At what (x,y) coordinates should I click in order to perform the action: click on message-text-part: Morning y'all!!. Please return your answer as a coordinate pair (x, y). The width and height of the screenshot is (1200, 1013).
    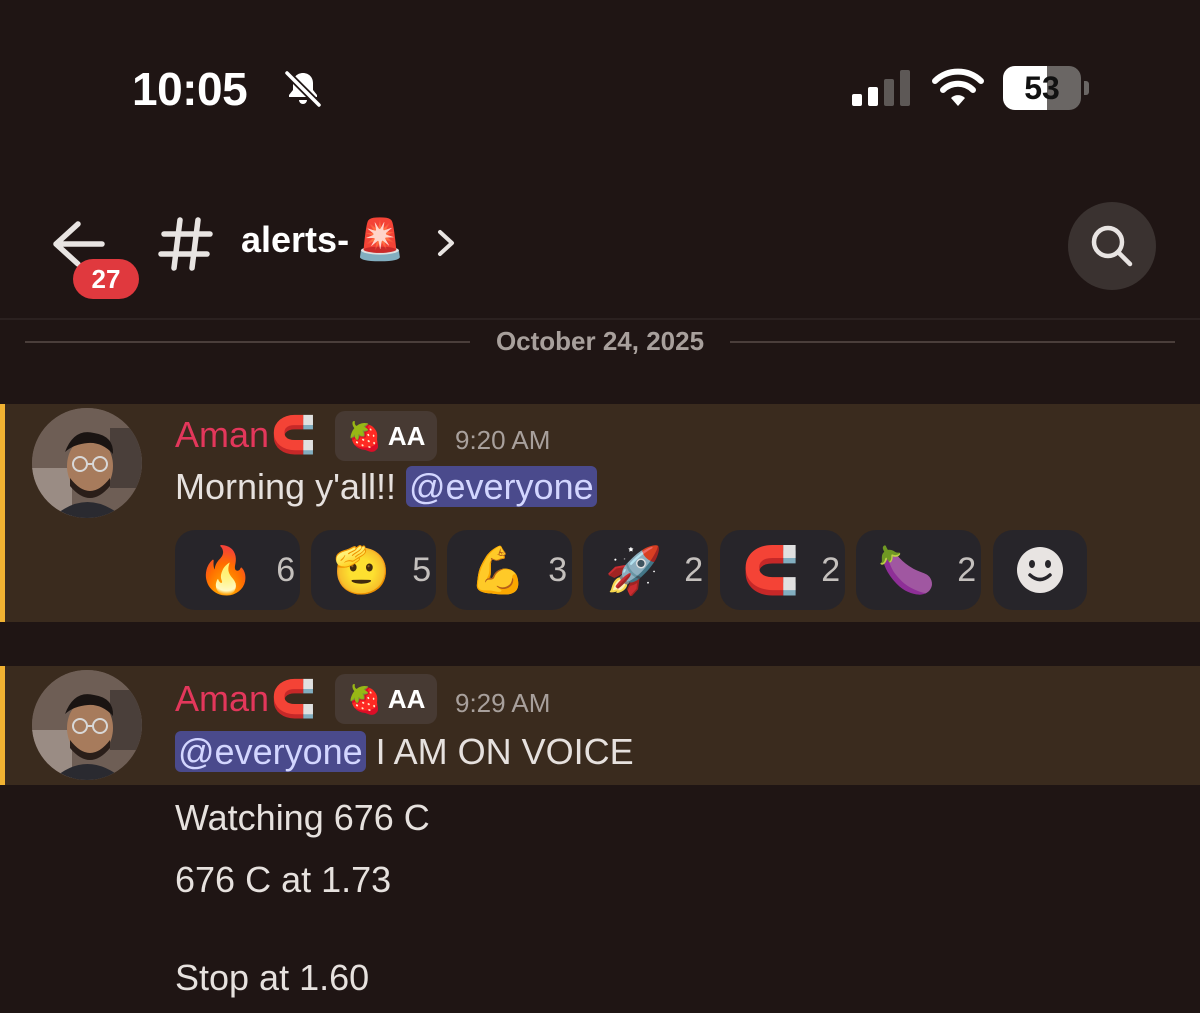
    Looking at the image, I should click on (290, 486).